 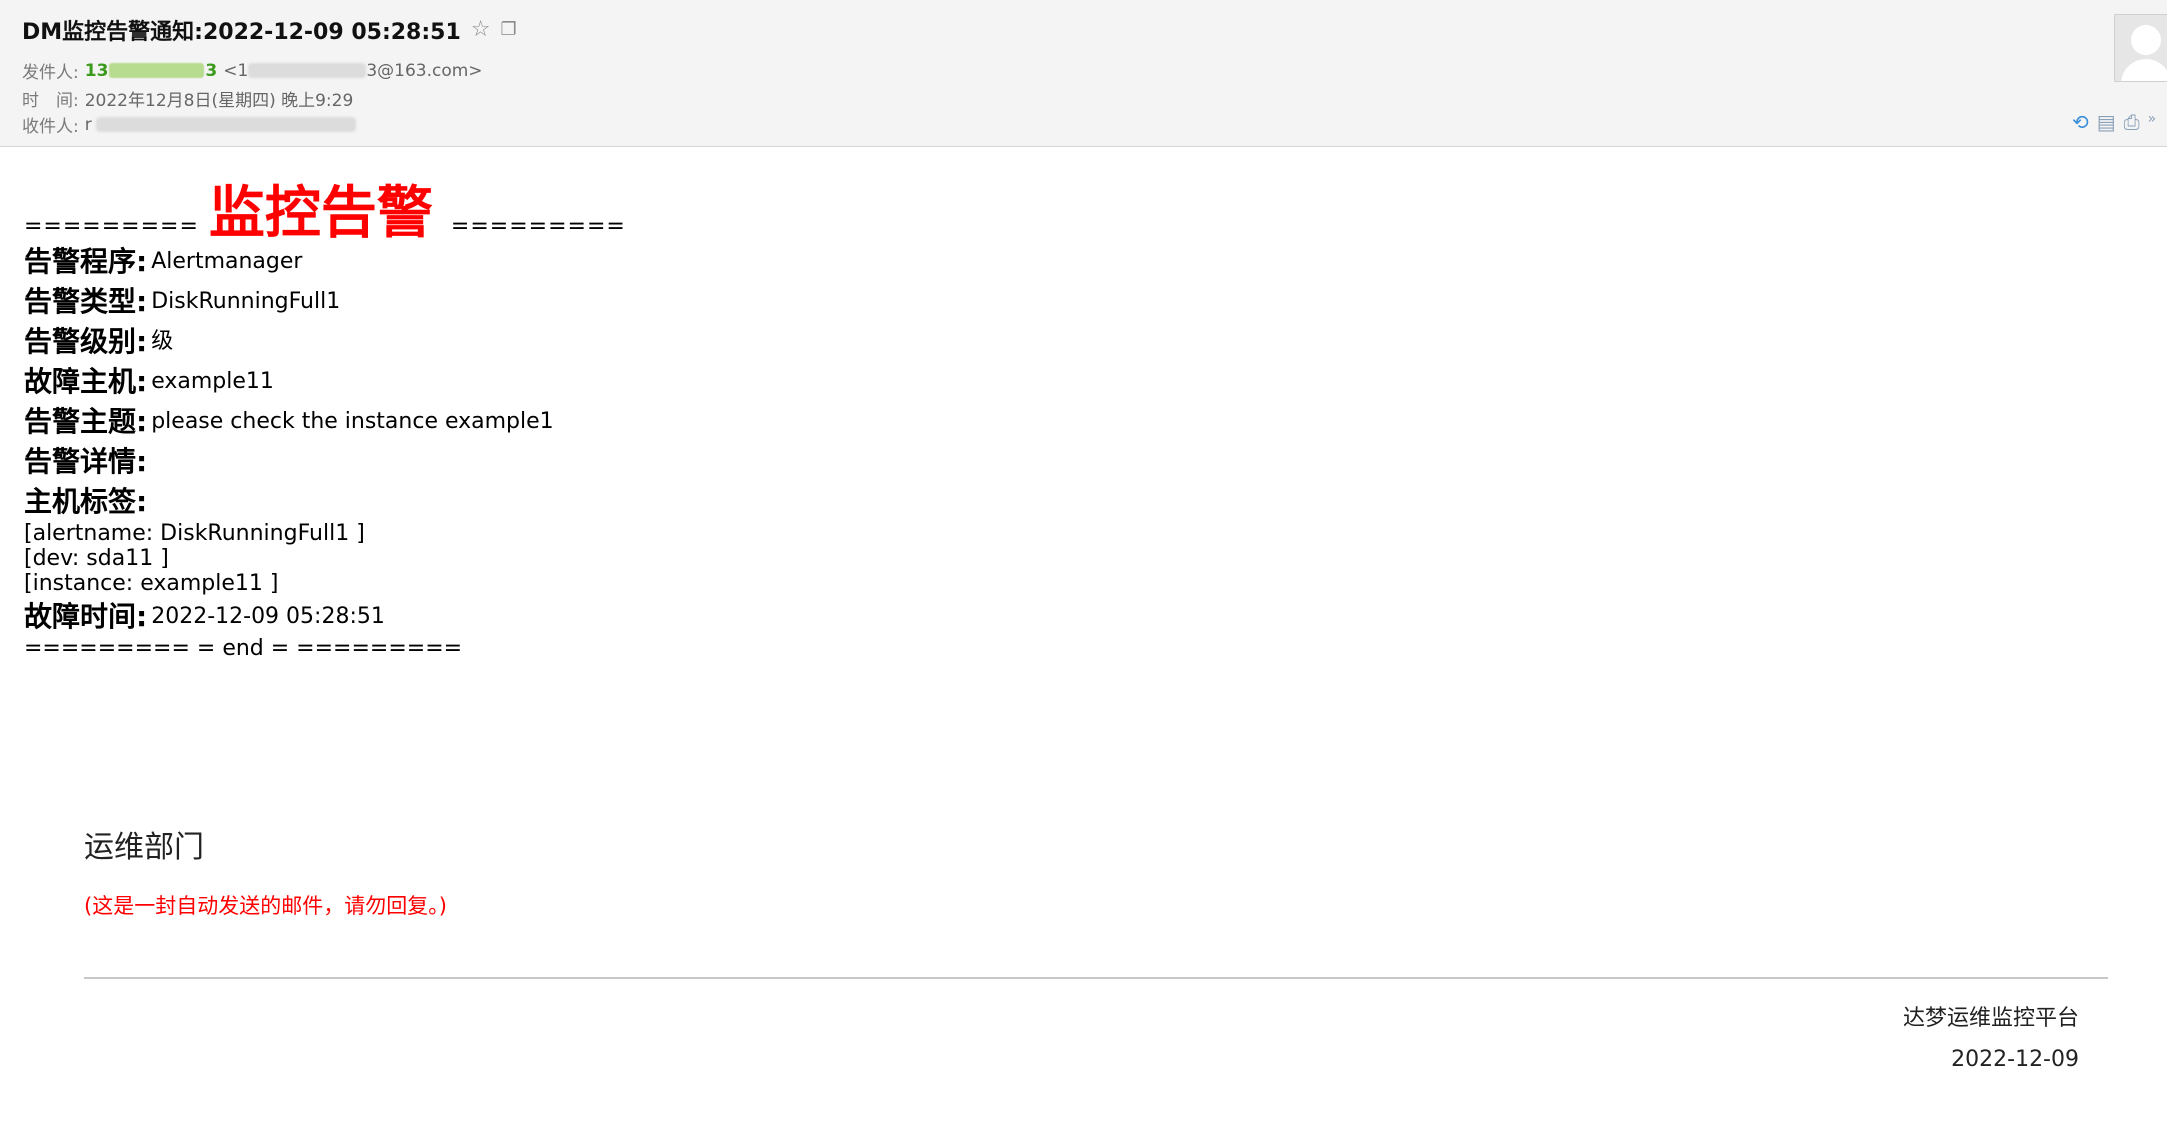 I want to click on recipient-start: r, so click(x=88, y=125).